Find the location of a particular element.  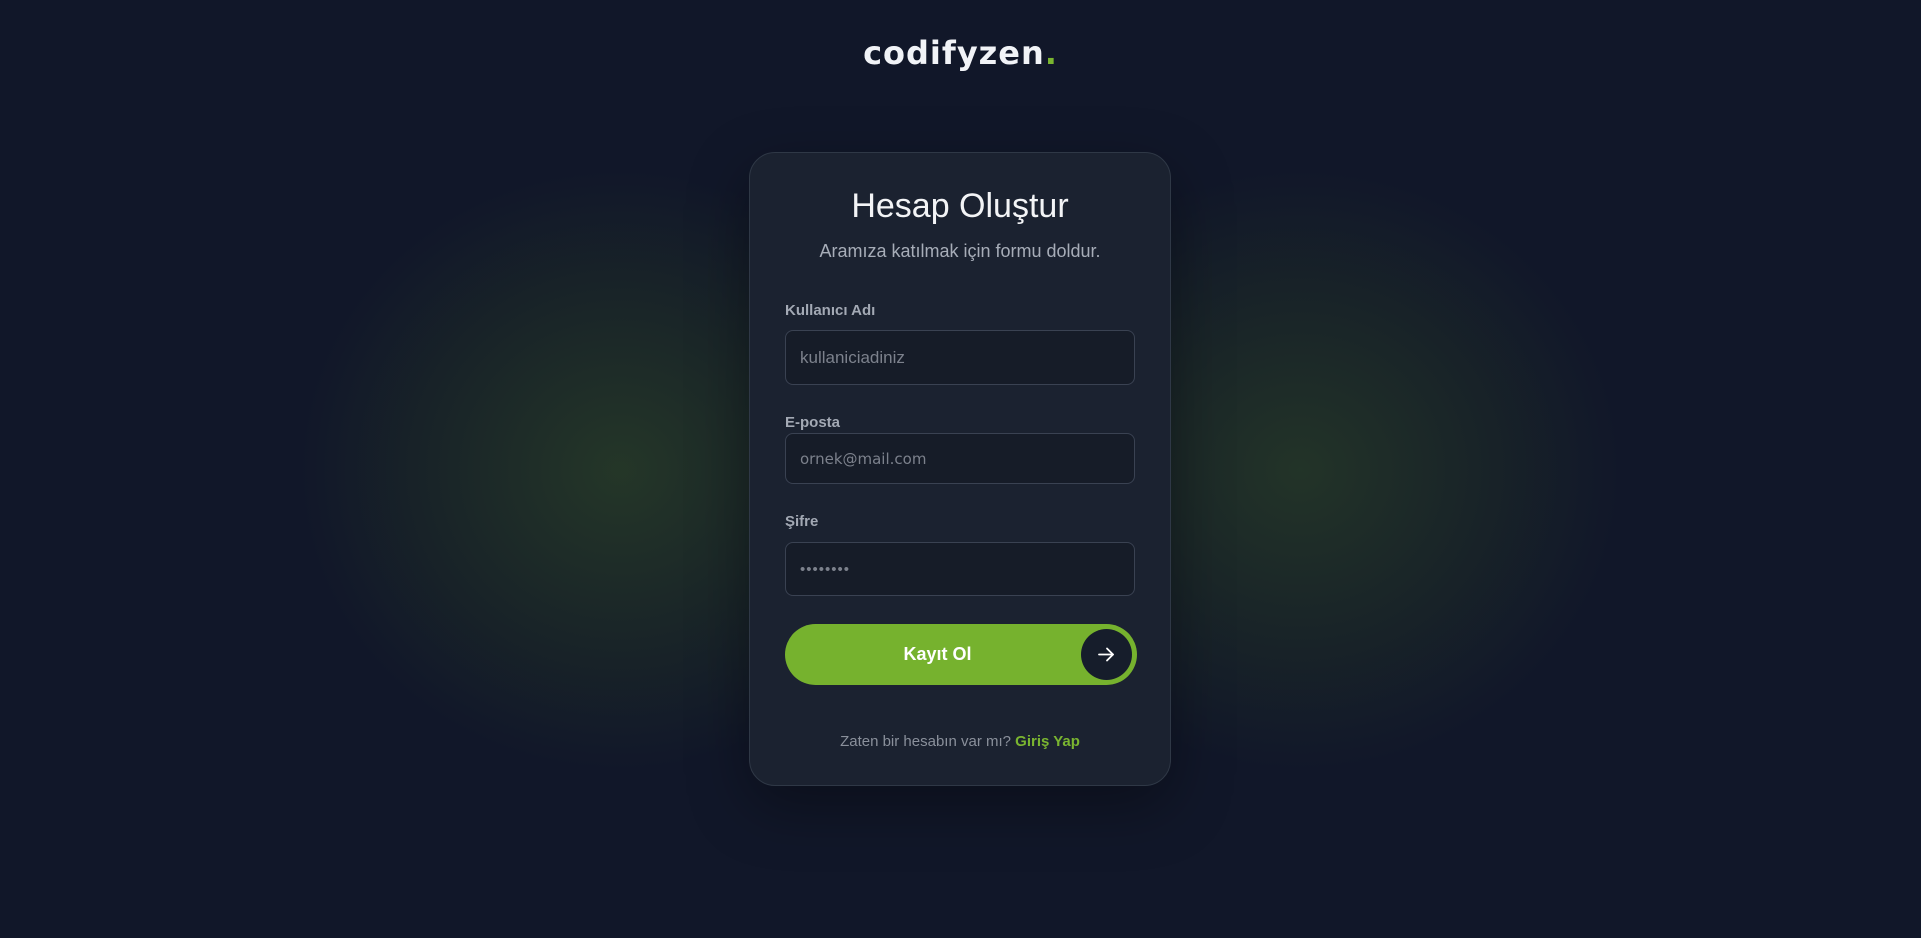

brand-name: codifyzen is located at coordinates (954, 53).